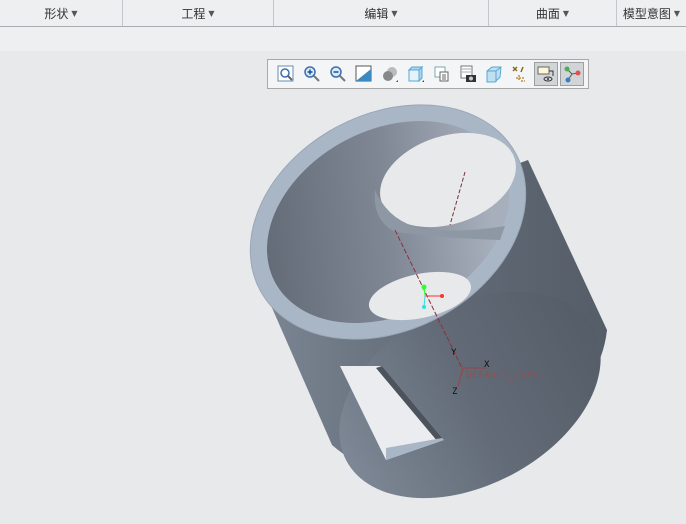  Describe the element at coordinates (547, 13) in the screenshot. I see `group-label: 曲面` at that location.